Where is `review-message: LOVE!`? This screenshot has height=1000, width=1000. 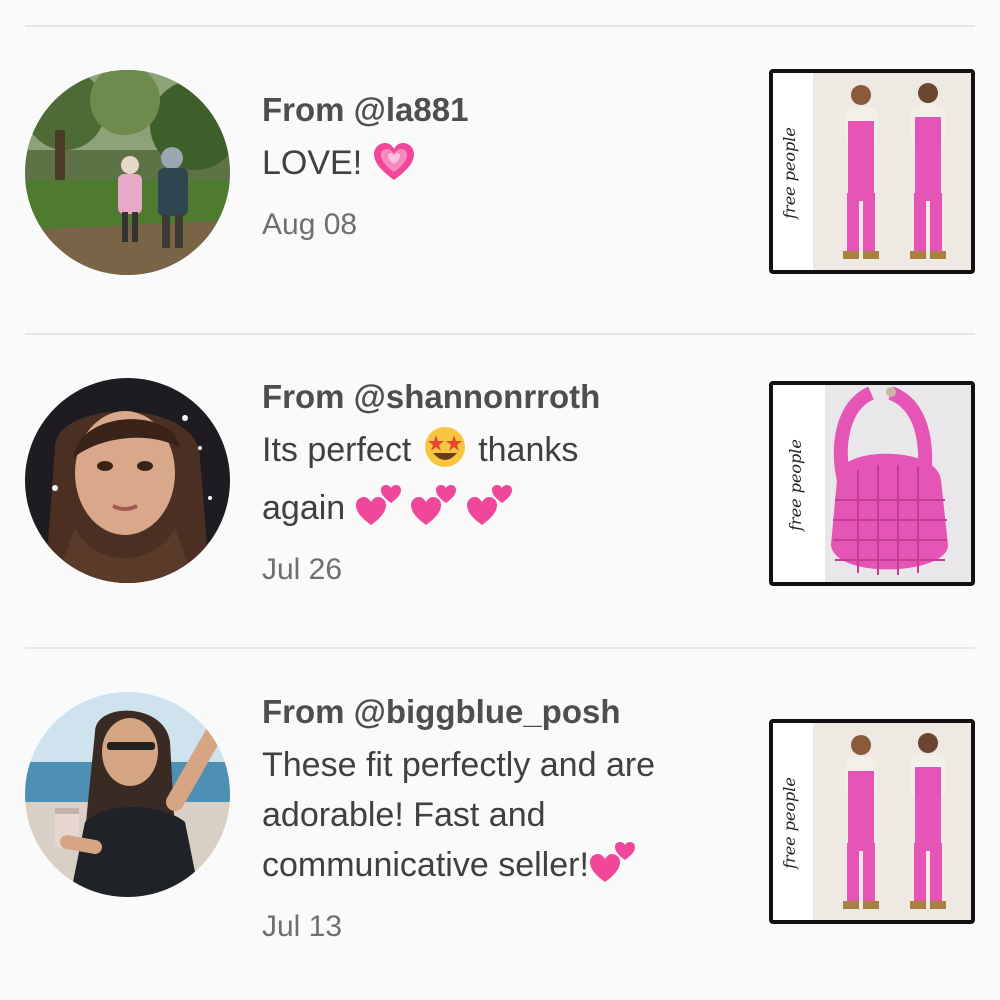
review-message: LOVE! is located at coordinates (497, 167).